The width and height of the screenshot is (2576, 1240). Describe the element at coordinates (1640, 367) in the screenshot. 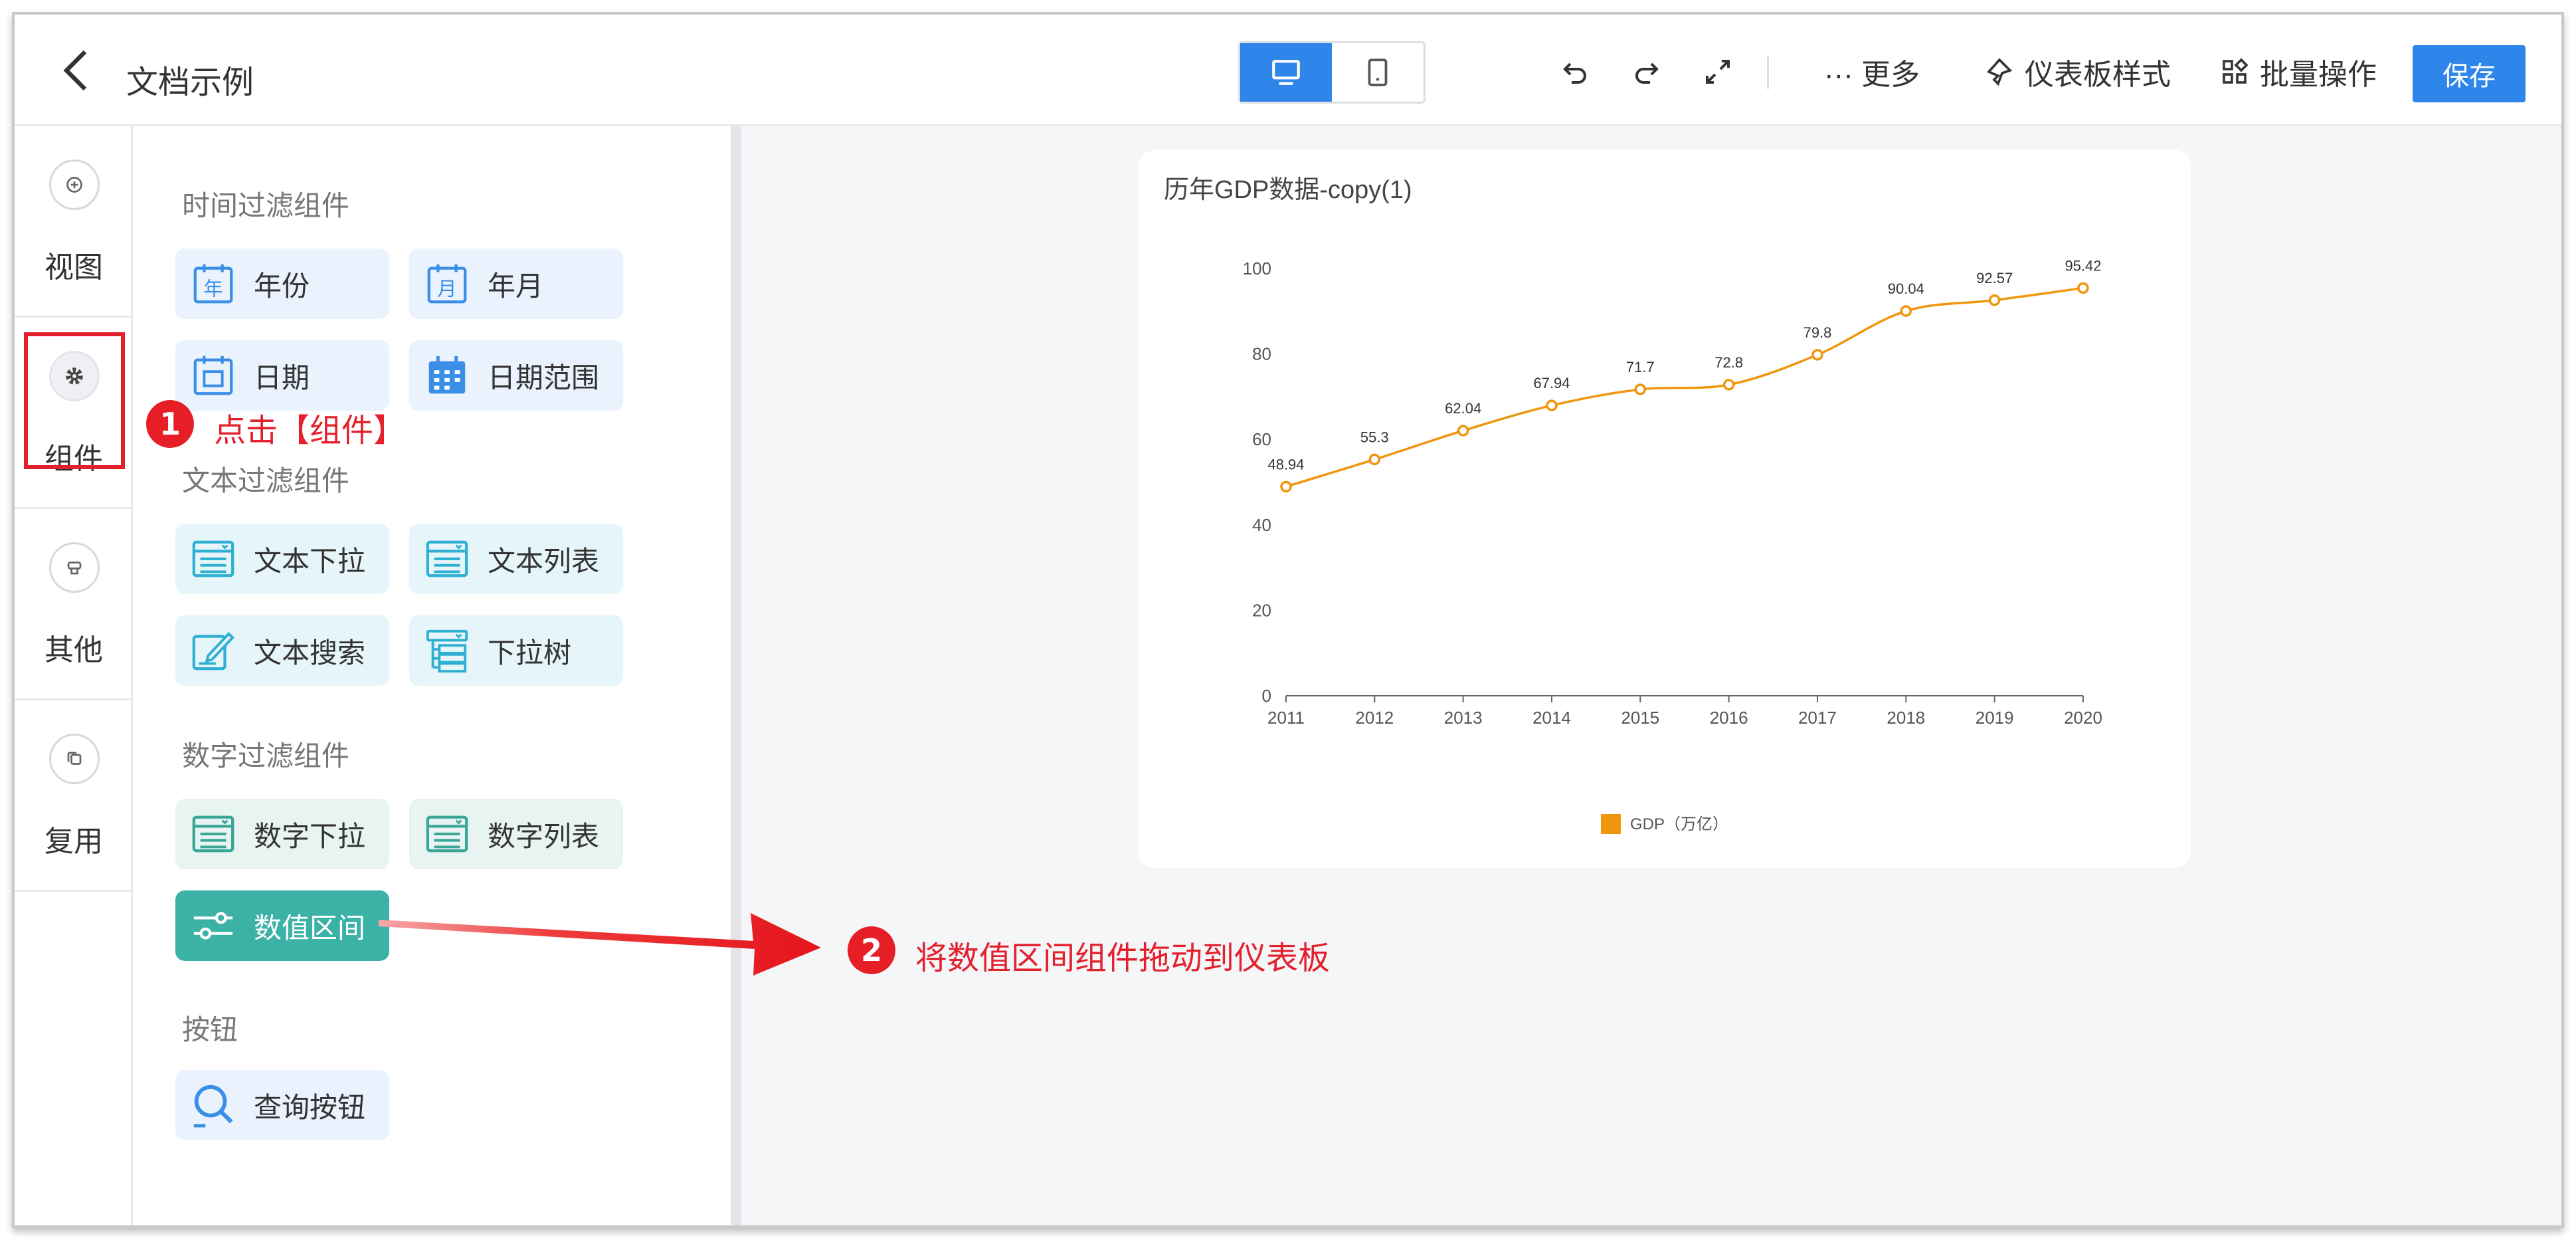

I see `data-label: 71.7` at that location.